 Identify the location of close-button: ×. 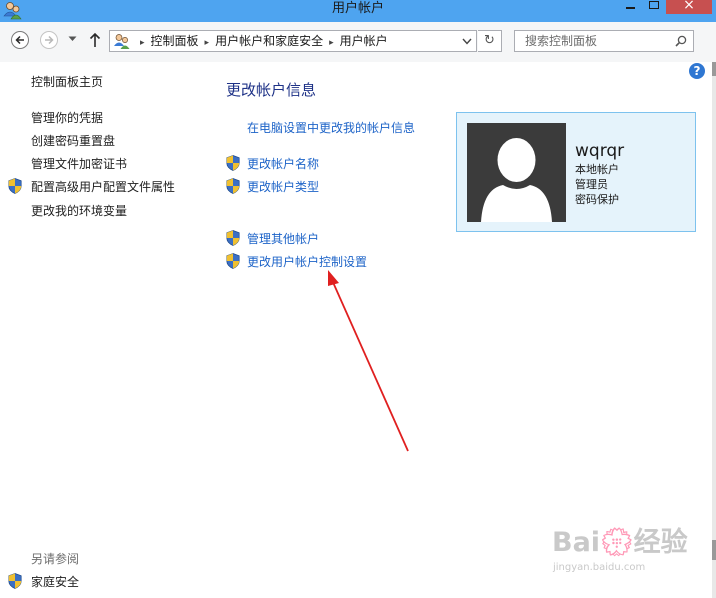
(689, 7).